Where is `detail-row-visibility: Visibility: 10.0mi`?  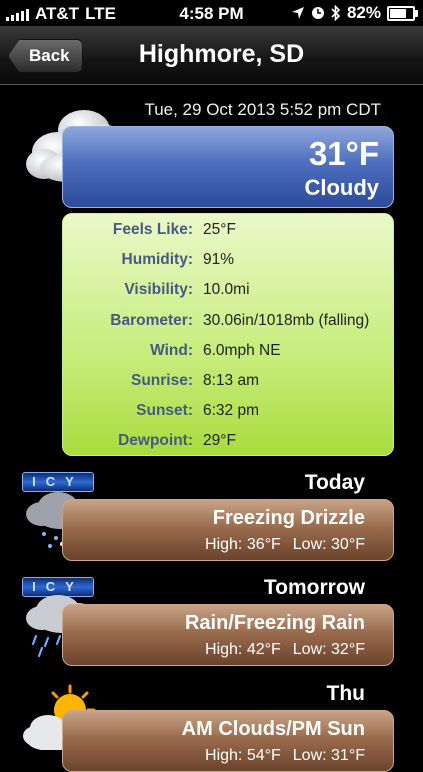
detail-row-visibility: Visibility: 10.0mi is located at coordinates (228, 296).